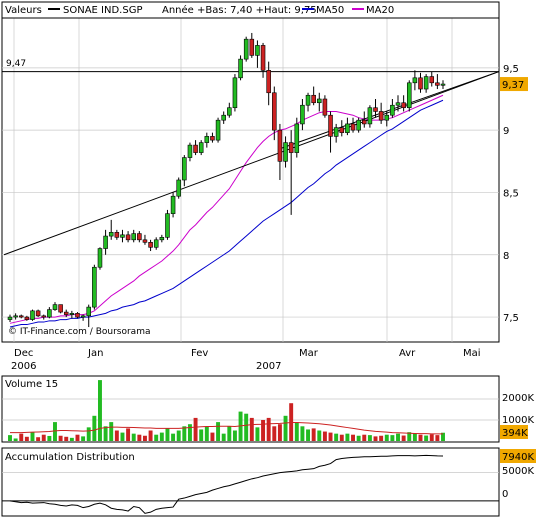 The image size is (550, 520). Describe the element at coordinates (102, 10) in the screenshot. I see `legend-symbol: SONAE IND.SGP` at that location.